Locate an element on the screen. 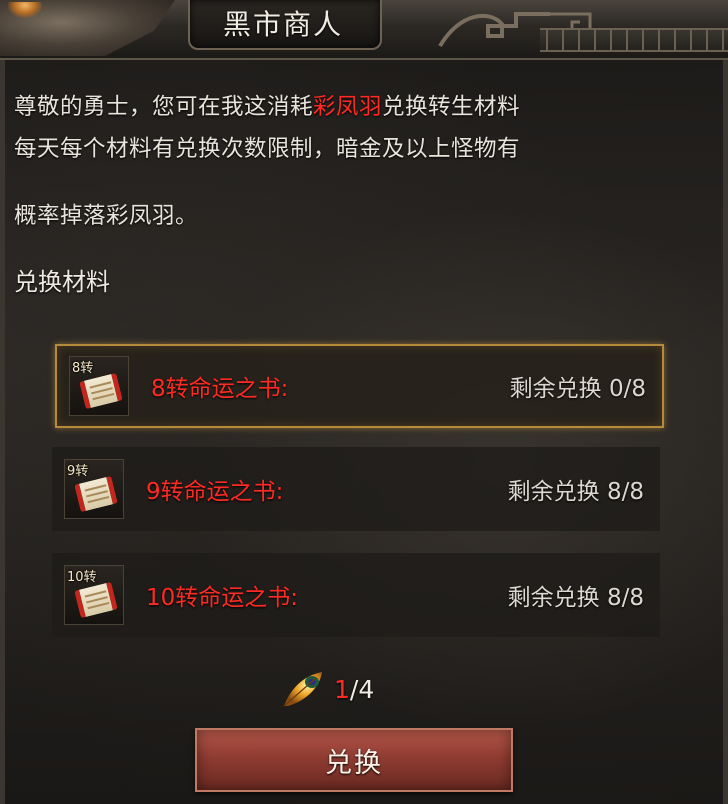 This screenshot has height=804, width=728. remaining-count: 剩余兑换 0/8 is located at coordinates (577, 389).